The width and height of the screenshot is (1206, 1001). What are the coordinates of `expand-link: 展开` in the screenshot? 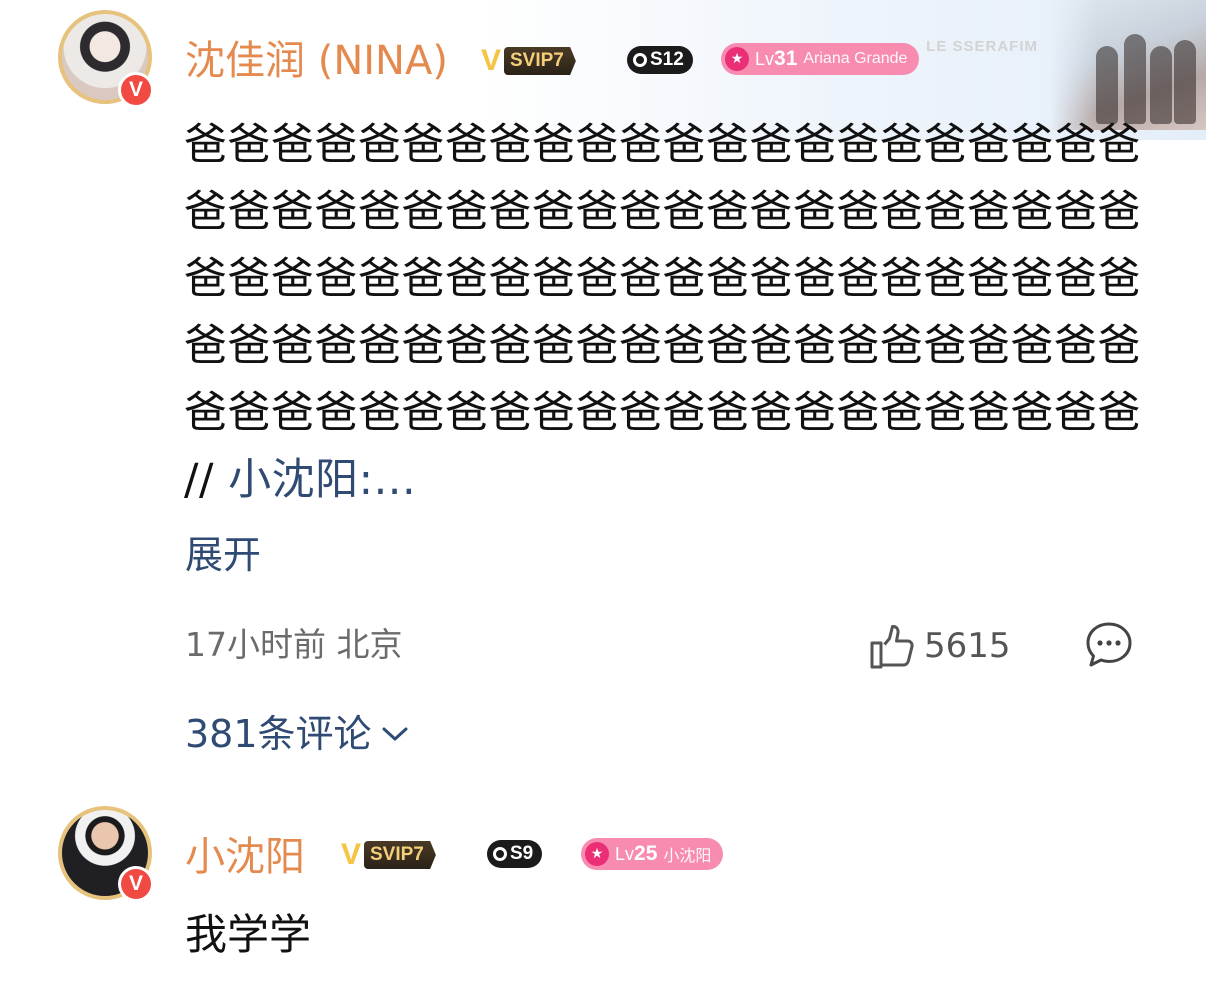 It's located at (223, 555).